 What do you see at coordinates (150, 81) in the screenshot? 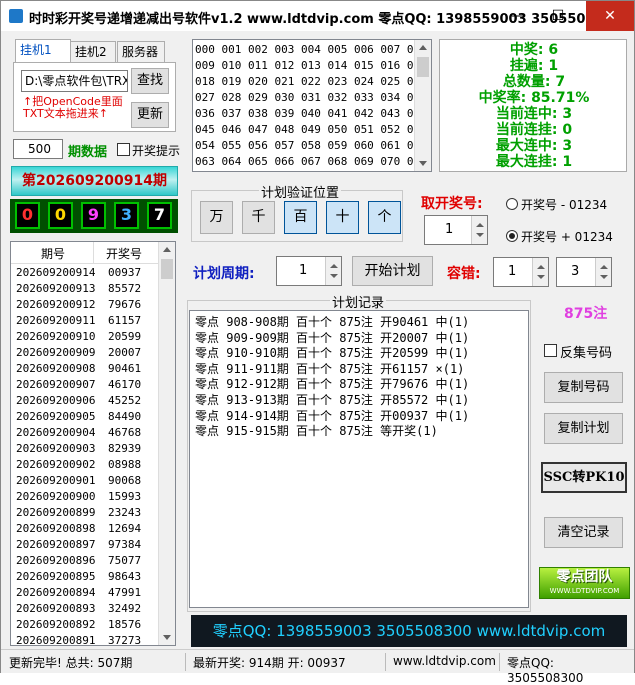
I see `find-button: 查找` at bounding box center [150, 81].